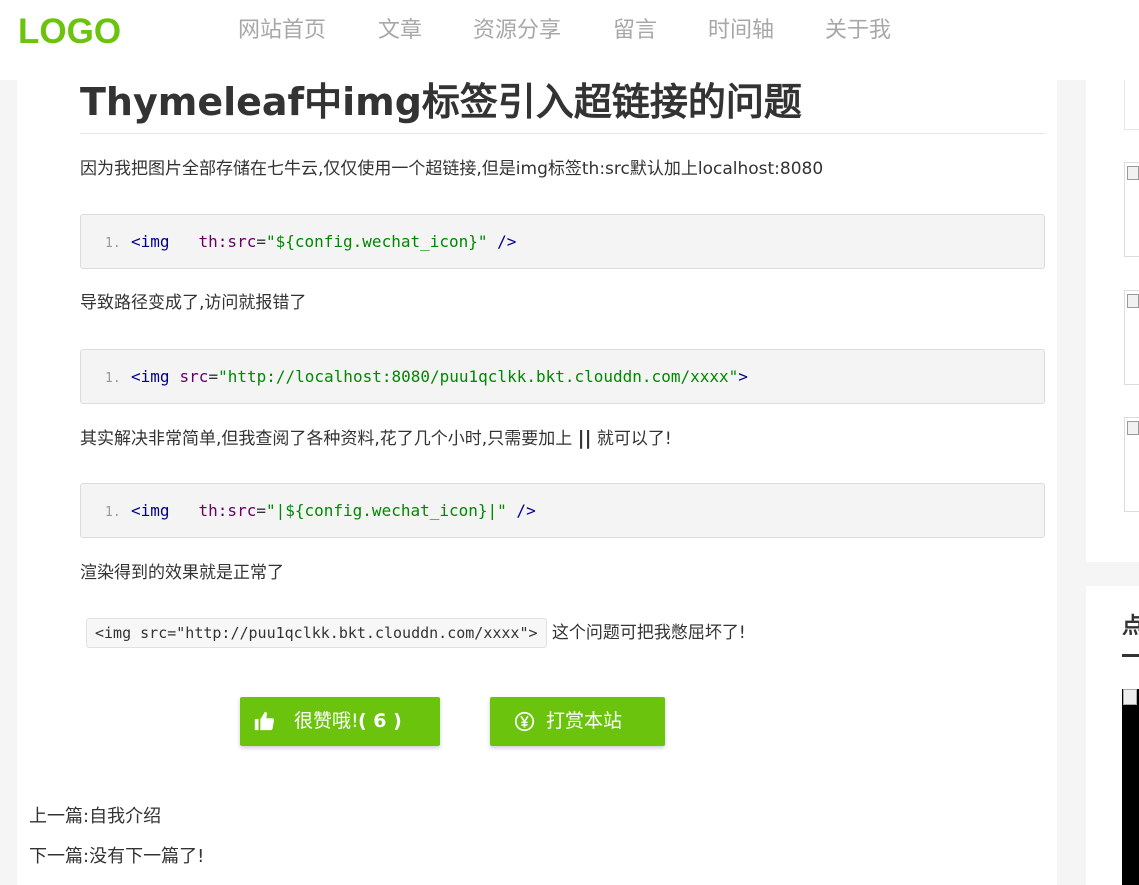  I want to click on like-count: ( 6 ), so click(380, 721).